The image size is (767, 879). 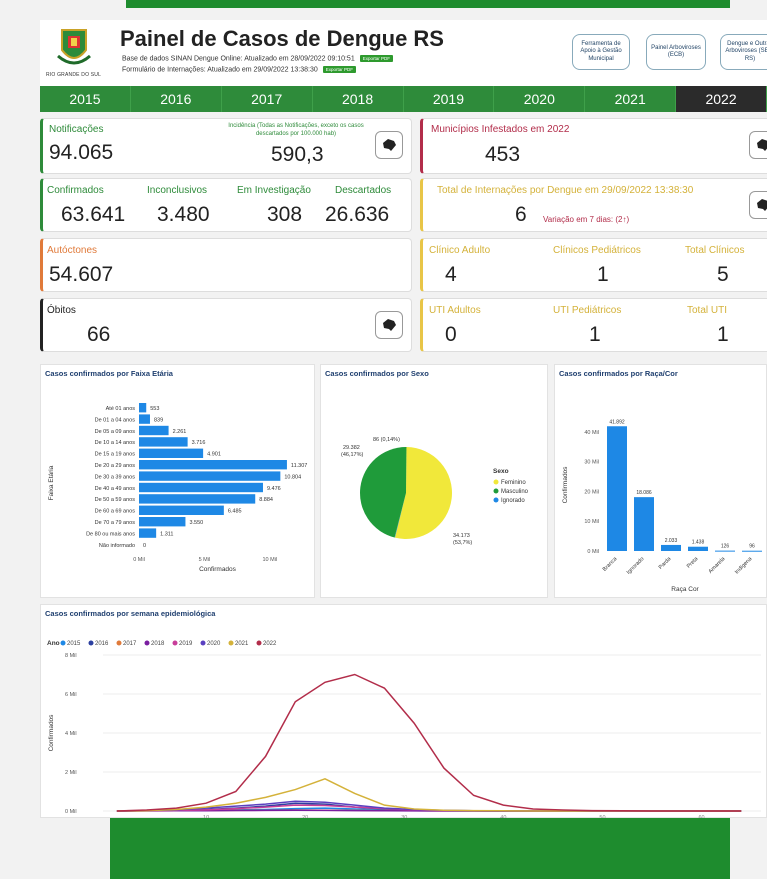 I want to click on pie-label-masculino: 29.382, so click(x=351, y=448).